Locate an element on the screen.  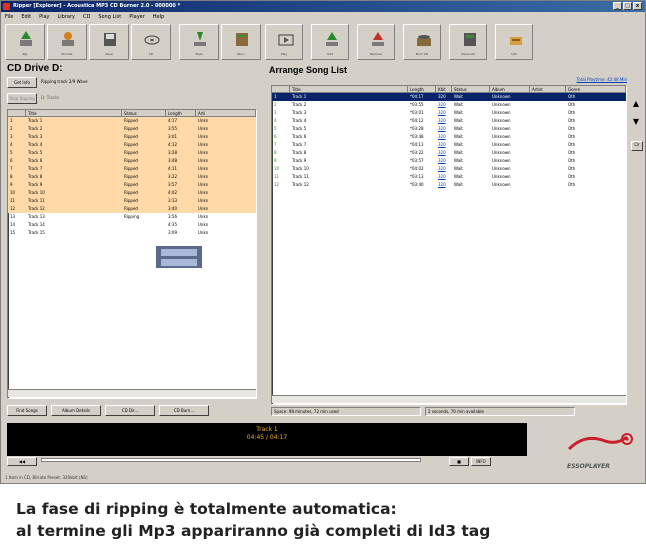
menu-edit: Edit is located at coordinates (26, 18).